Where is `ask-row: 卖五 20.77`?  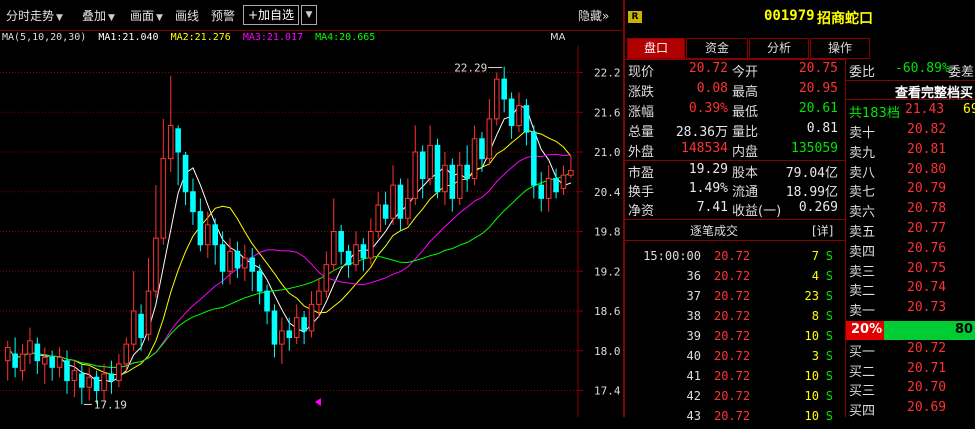
ask-row: 卖五 20.77 is located at coordinates (912, 230).